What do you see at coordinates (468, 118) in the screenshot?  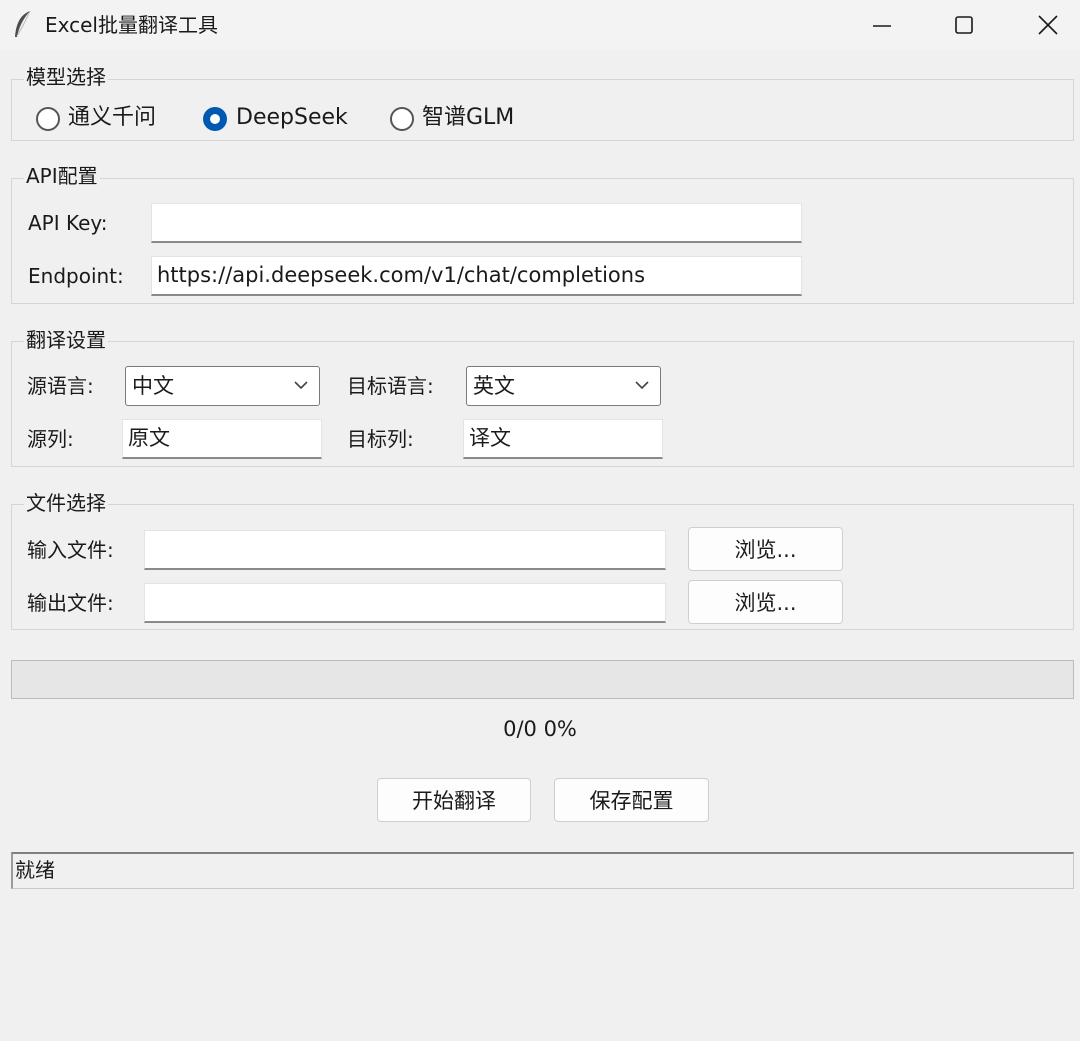 I see `radio-glm-label: 智谱GLM` at bounding box center [468, 118].